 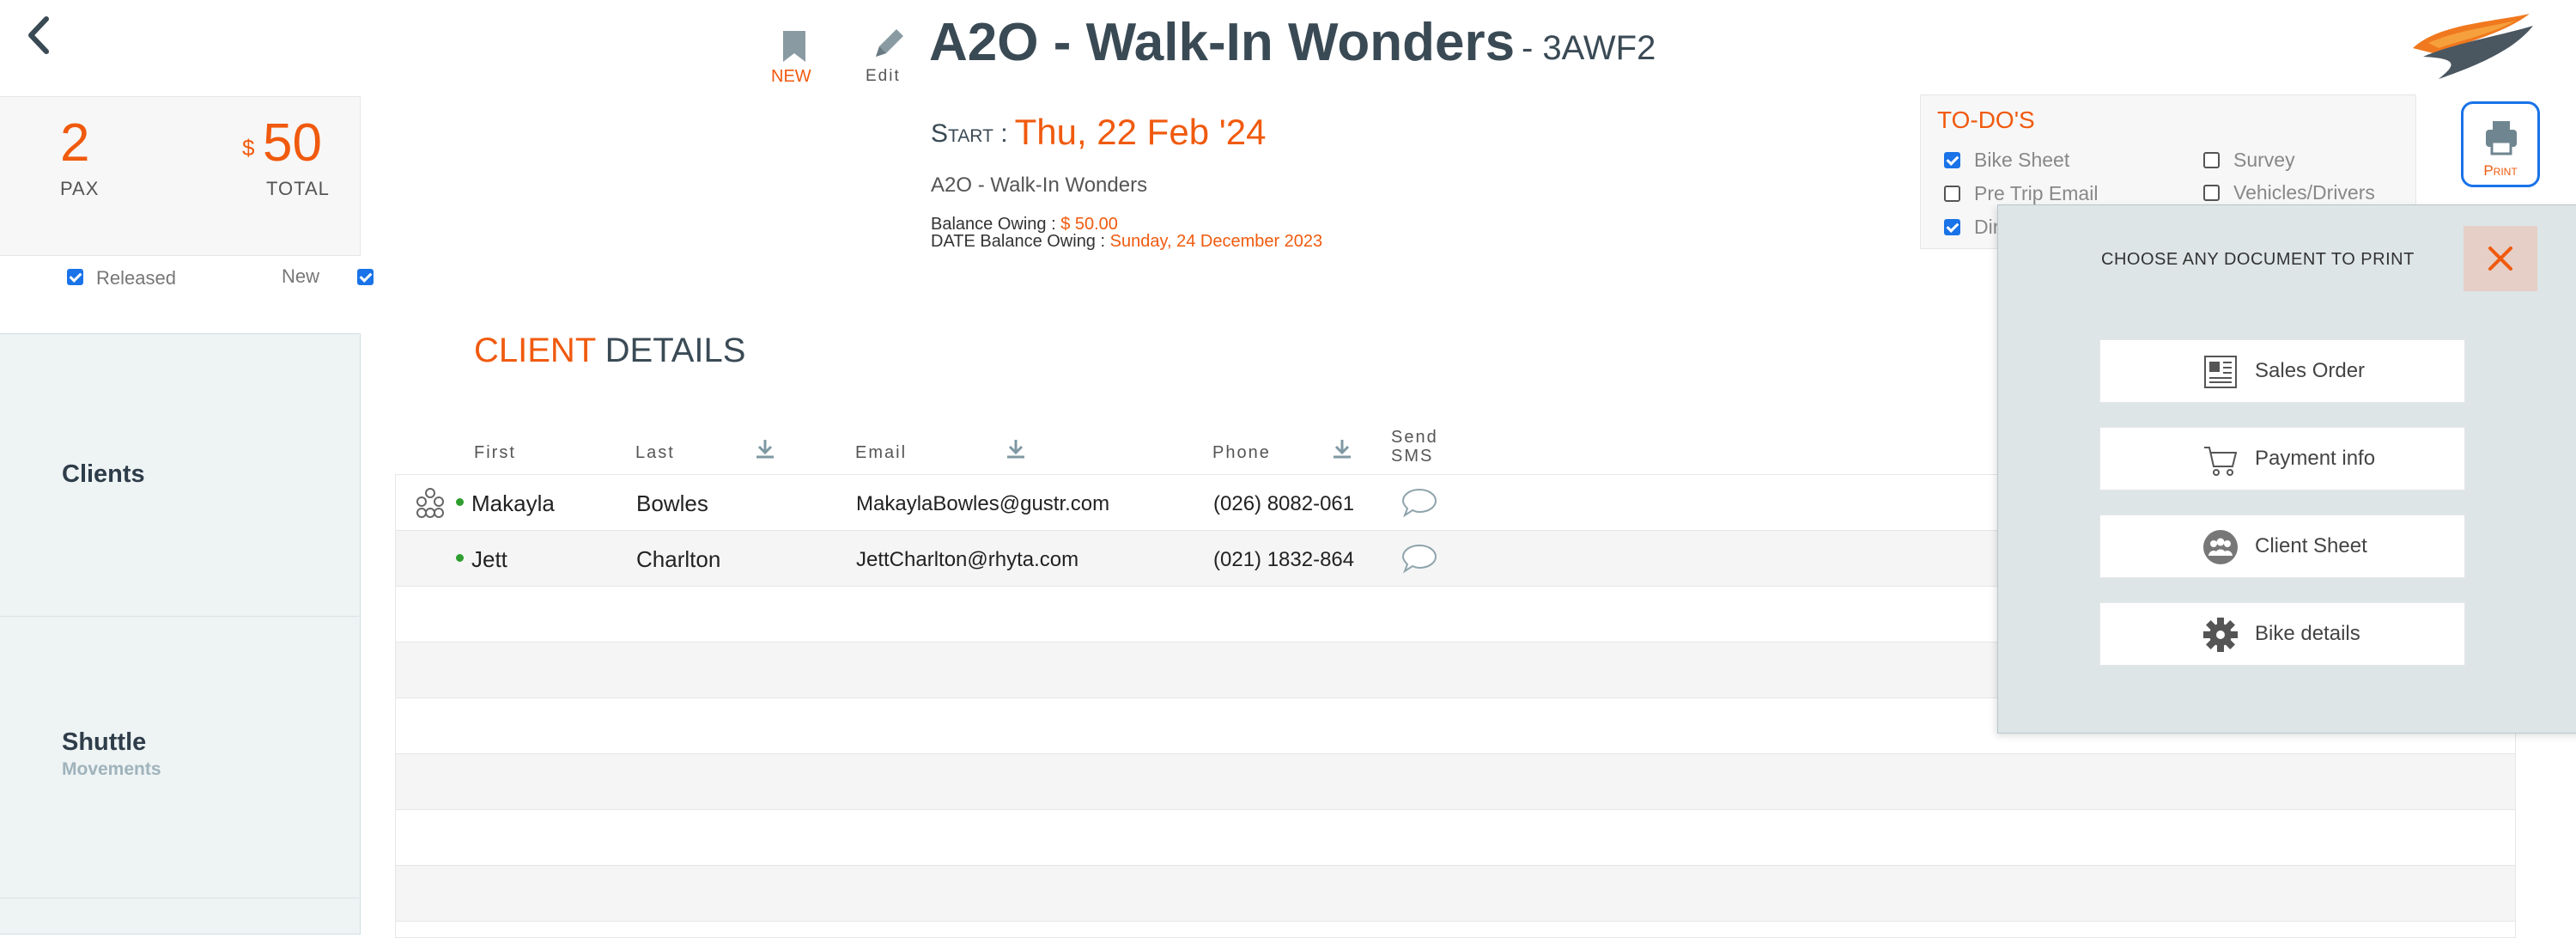 I want to click on column-header-last: Last, so click(x=655, y=452).